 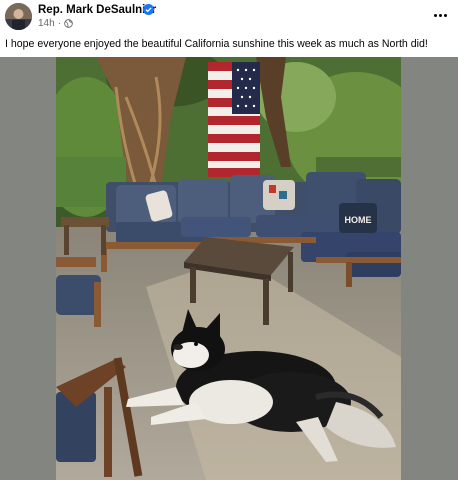 What do you see at coordinates (55, 23) in the screenshot?
I see `post-meta: 14h ·` at bounding box center [55, 23].